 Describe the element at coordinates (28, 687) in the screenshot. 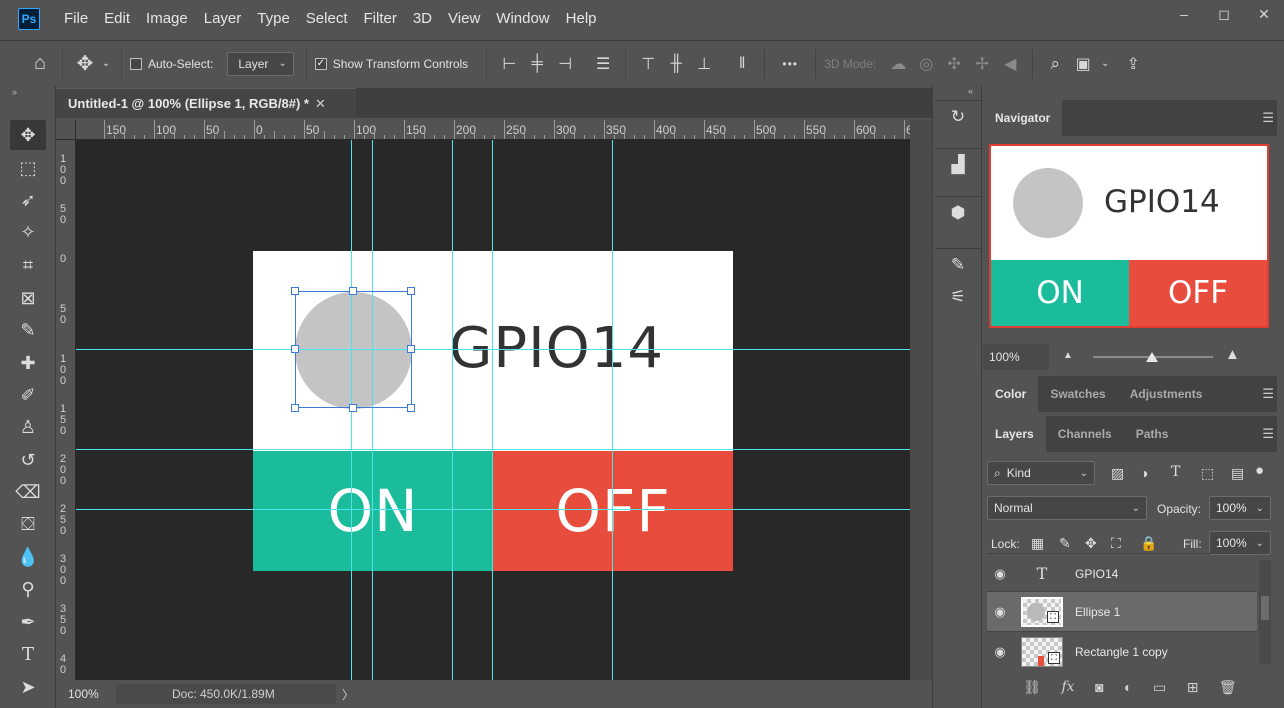

I see `path-selection-tool-icon: ➤` at that location.